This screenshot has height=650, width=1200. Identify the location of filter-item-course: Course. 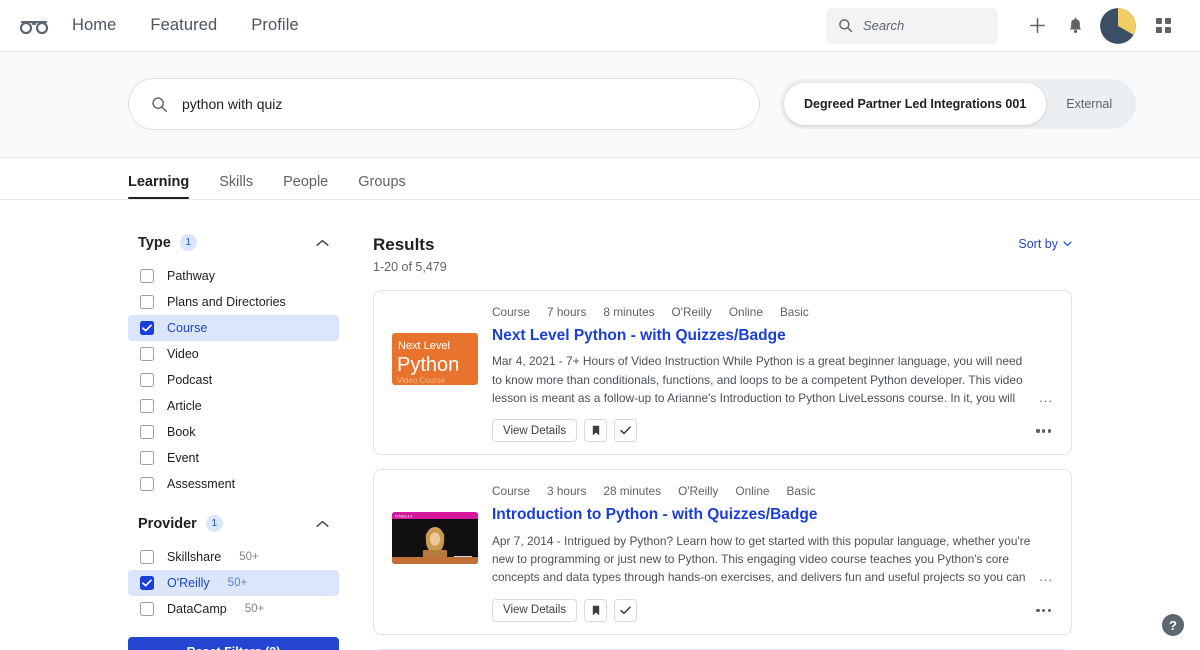
(233, 328).